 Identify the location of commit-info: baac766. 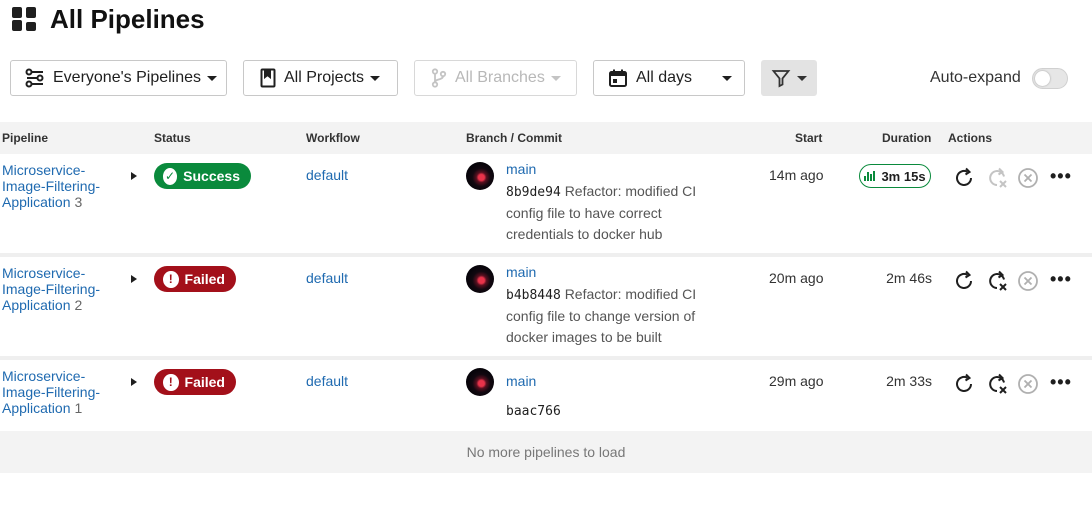
(611, 411).